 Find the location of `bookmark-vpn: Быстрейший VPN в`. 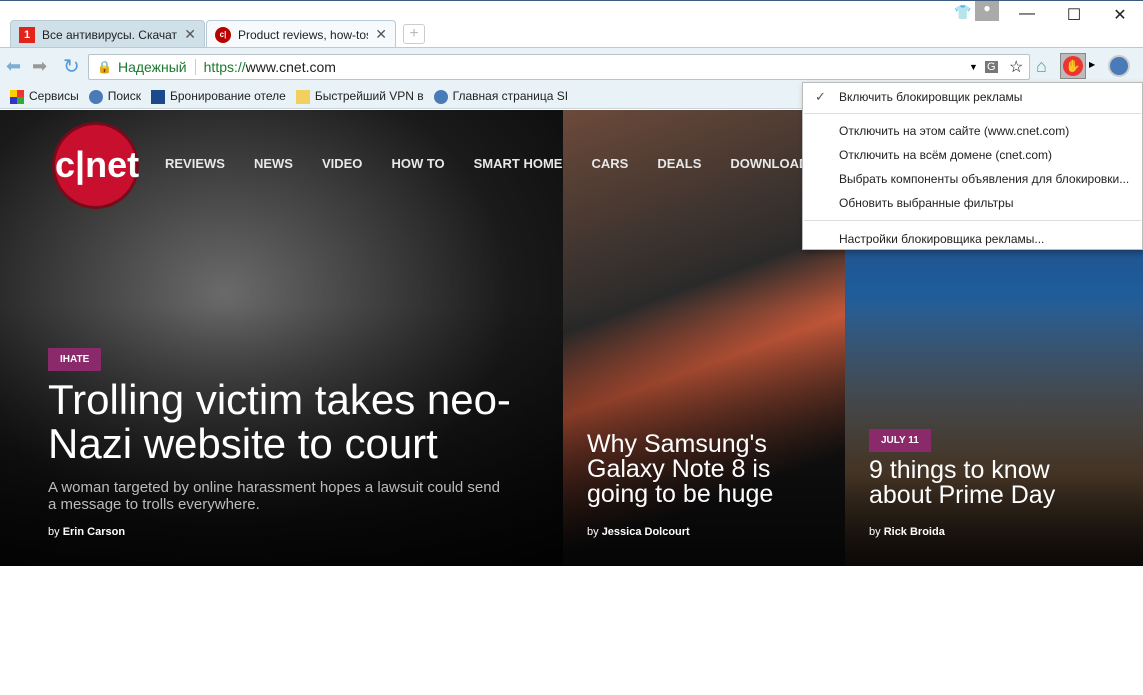

bookmark-vpn: Быстрейший VPN в is located at coordinates (359, 96).